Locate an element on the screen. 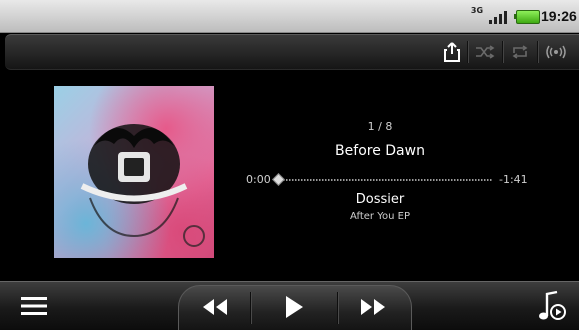 This screenshot has width=579, height=330. remaining-time: -1:41 is located at coordinates (513, 179).